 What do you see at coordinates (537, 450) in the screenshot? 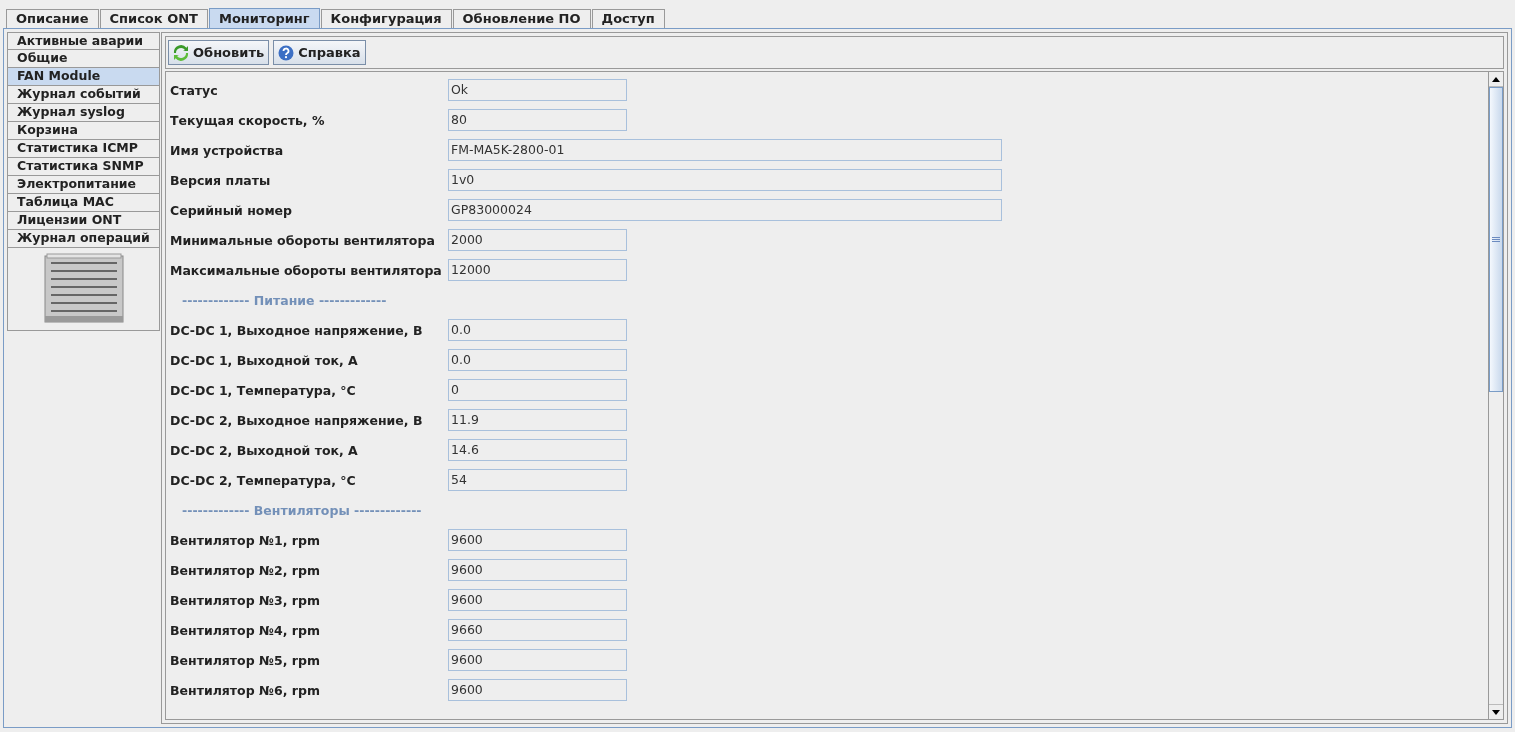
I see `value-field: 14.6` at bounding box center [537, 450].